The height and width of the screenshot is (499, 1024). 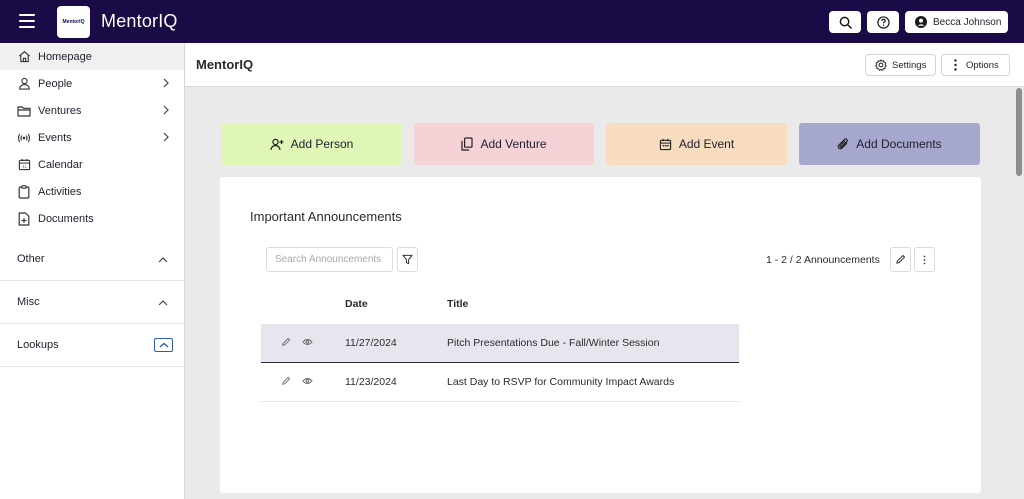 I want to click on search-icon, so click(x=845, y=22).